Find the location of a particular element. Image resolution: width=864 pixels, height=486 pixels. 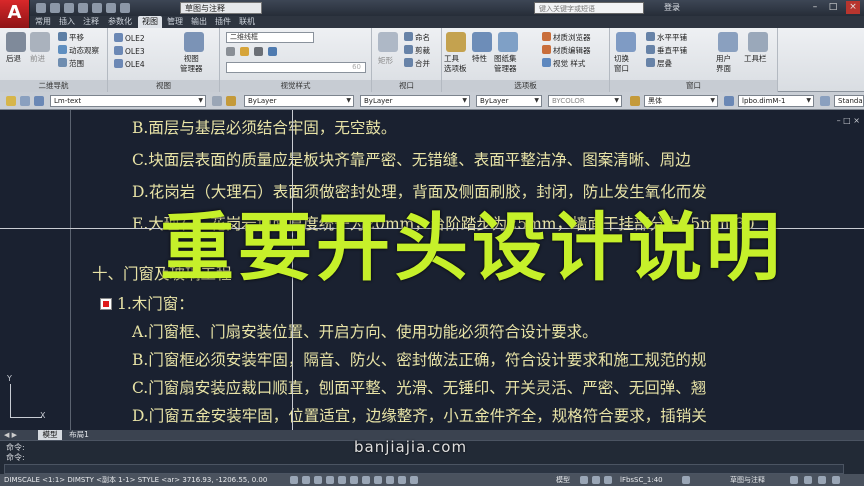

cascade-button: 层叠 is located at coordinates (659, 63).